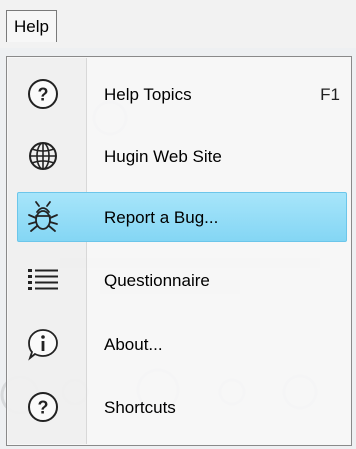 The image size is (356, 449). I want to click on menu-item-help-topics: ? Help Topics F1, so click(182, 94).